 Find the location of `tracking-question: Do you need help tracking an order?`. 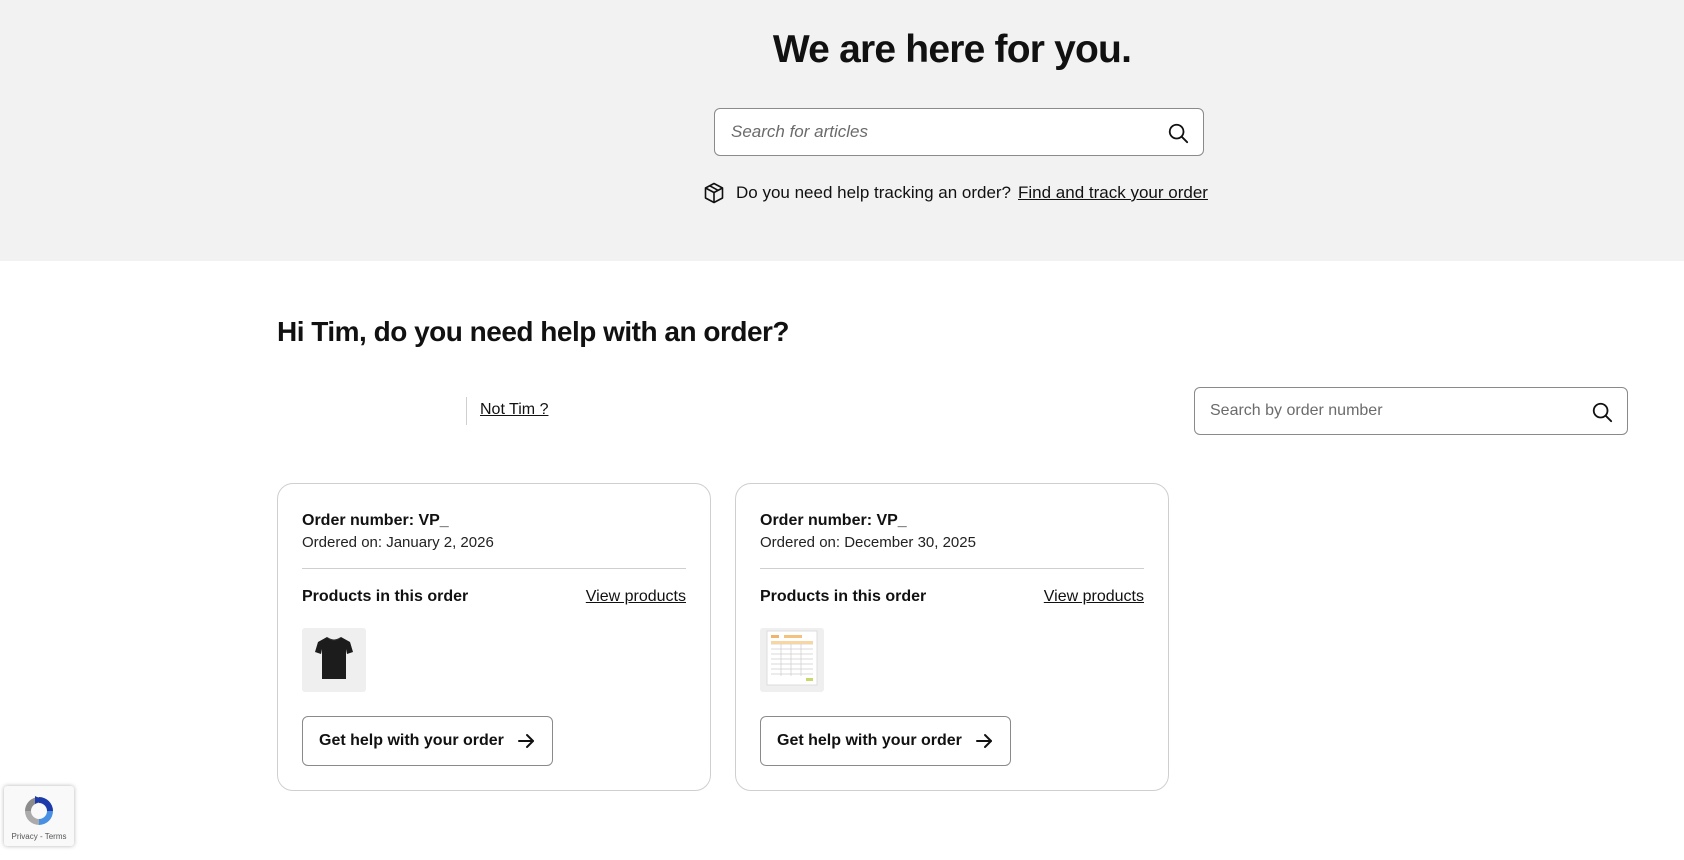

tracking-question: Do you need help tracking an order? is located at coordinates (874, 192).